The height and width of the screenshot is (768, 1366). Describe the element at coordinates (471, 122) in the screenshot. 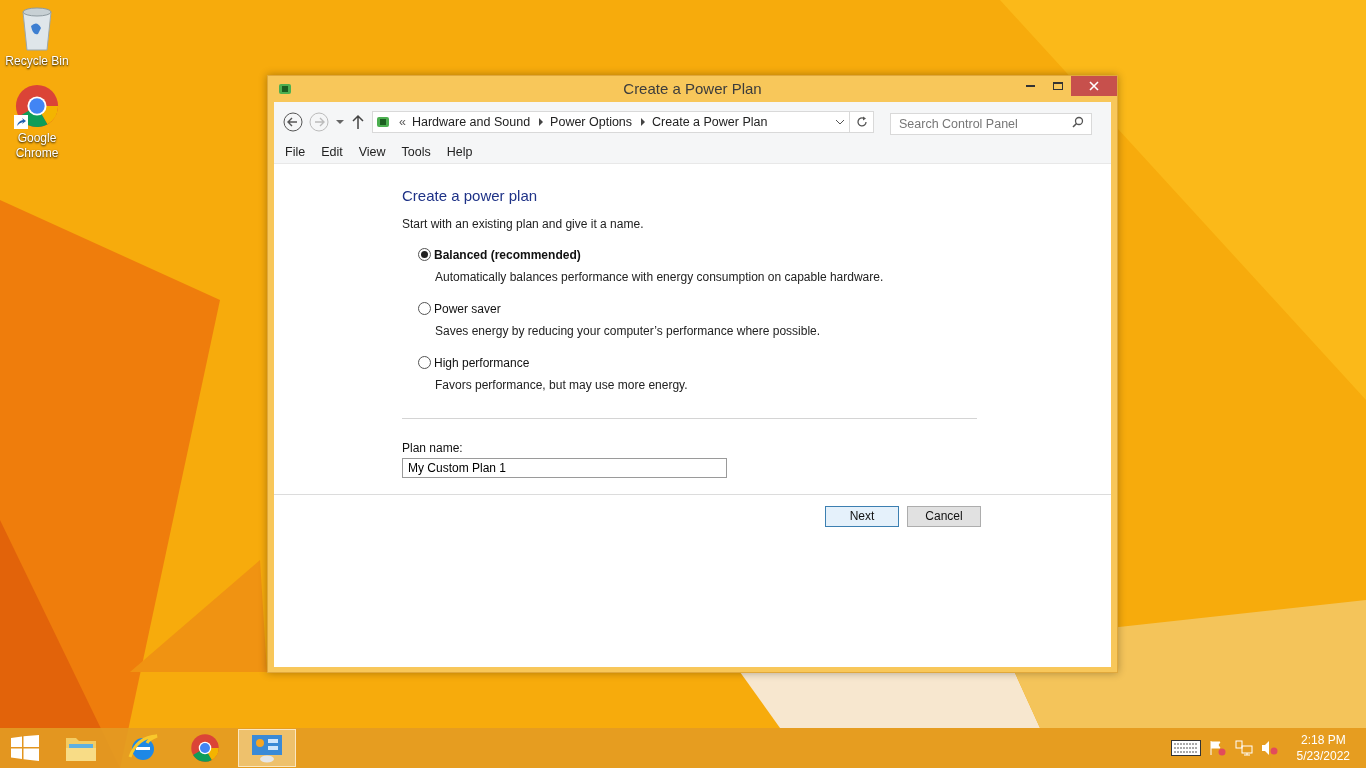

I see `breadcrumb: Hardware and Sound` at that location.